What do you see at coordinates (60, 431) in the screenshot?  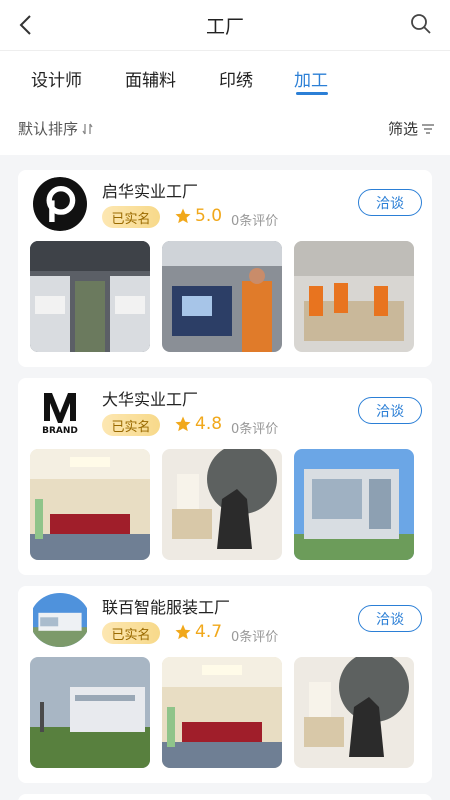 I see `svg-text: BRAND` at bounding box center [60, 431].